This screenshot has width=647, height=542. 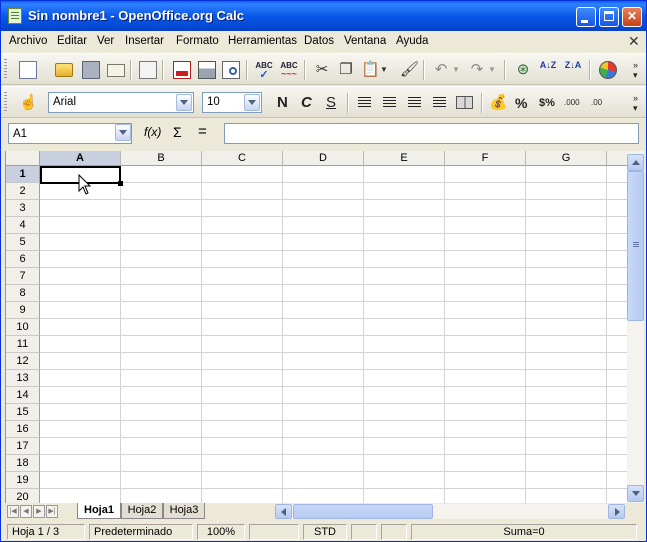 I want to click on row-header: 2, so click(x=23, y=191).